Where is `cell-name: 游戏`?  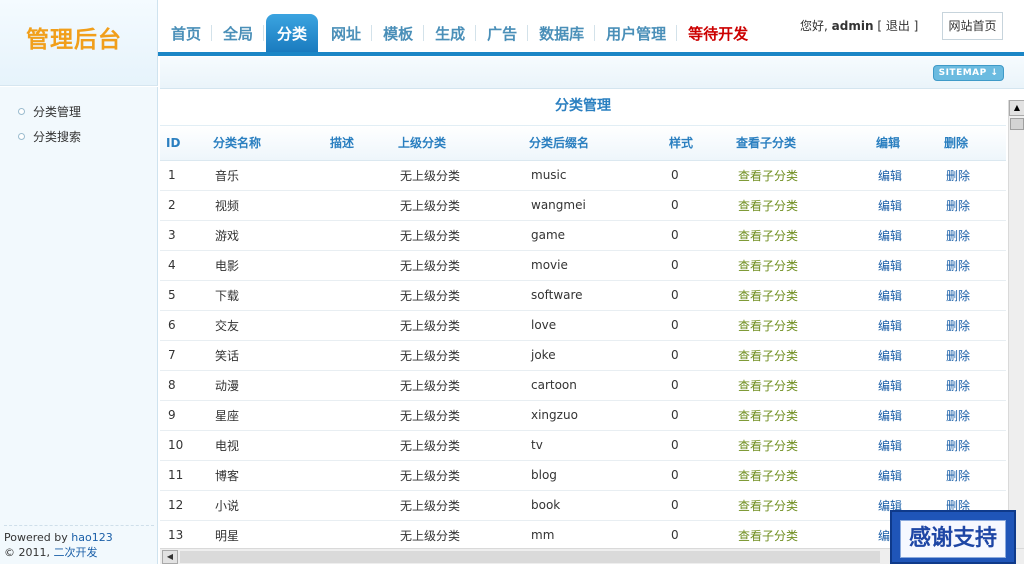 cell-name: 游戏 is located at coordinates (265, 235).